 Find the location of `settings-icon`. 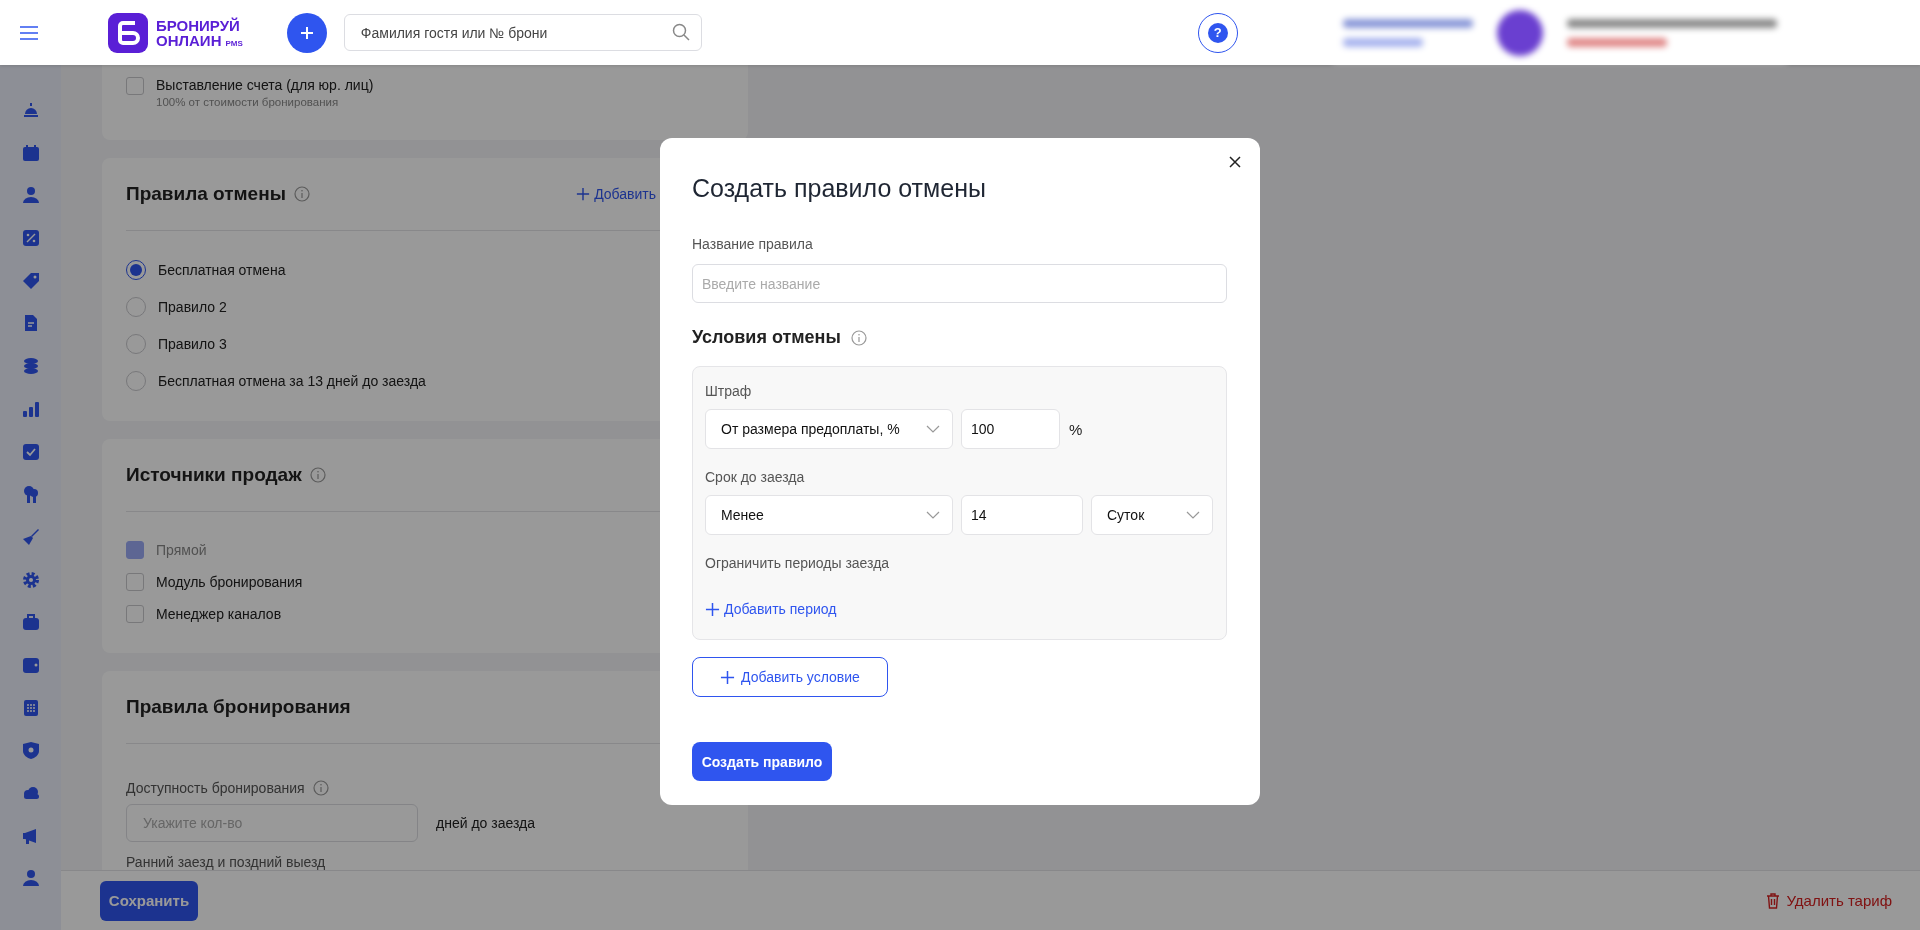

settings-icon is located at coordinates (30, 579).